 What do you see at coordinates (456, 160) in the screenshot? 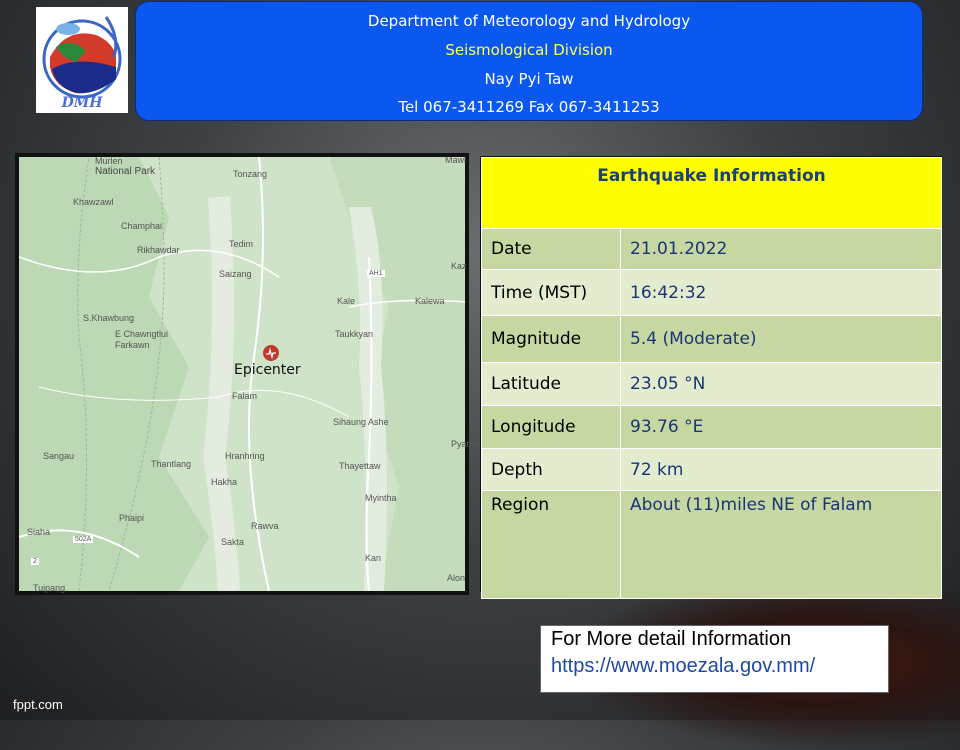
I see `map-place: Mawl` at bounding box center [456, 160].